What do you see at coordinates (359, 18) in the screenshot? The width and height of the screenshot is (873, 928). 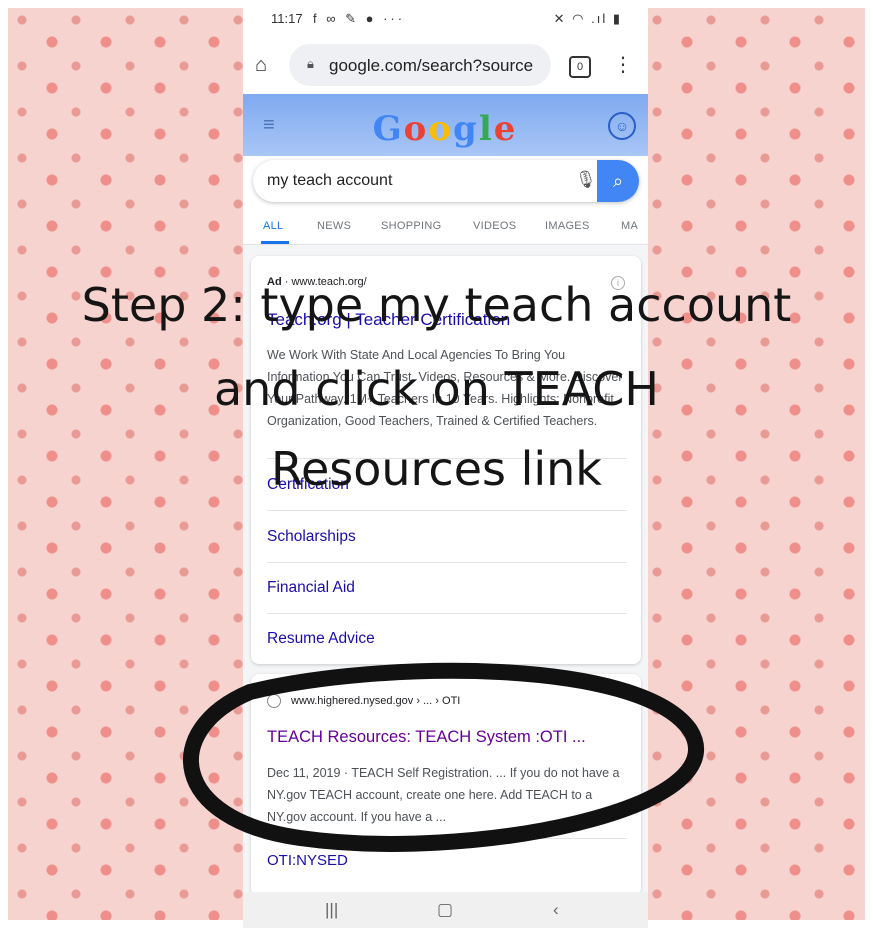 I see `notification-icons: f ∞ ✎ ● ···` at bounding box center [359, 18].